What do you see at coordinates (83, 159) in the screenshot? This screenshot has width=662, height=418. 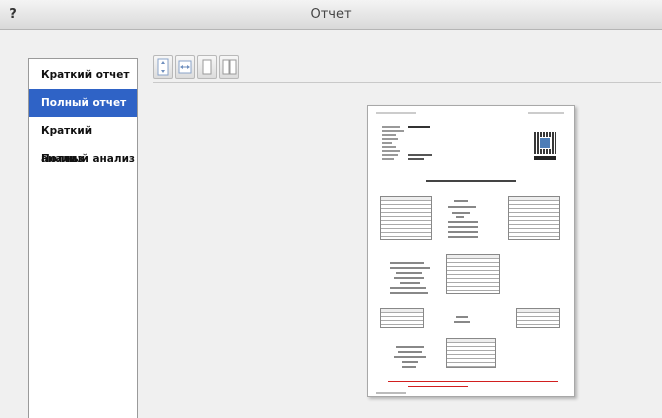 I see `sidebar-item-full-analysis: Полный анализ` at bounding box center [83, 159].